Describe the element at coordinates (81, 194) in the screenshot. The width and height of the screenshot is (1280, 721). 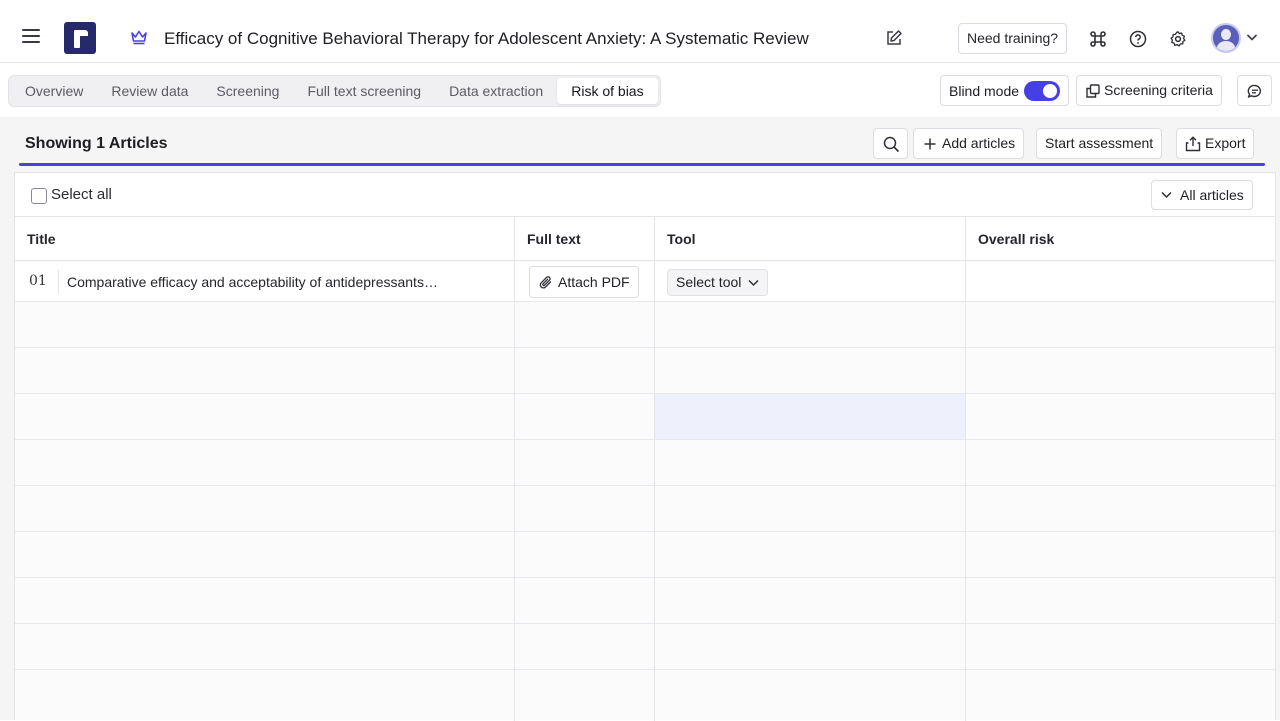
I see `select-all-label: Select all` at that location.